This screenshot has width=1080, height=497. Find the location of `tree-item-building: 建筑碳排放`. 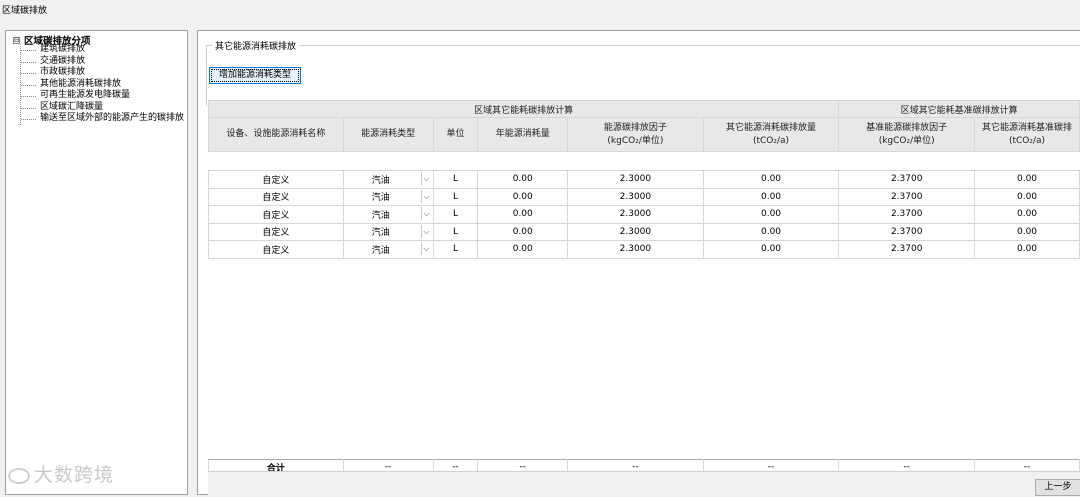

tree-item-building: 建筑碳排放 is located at coordinates (102, 50).